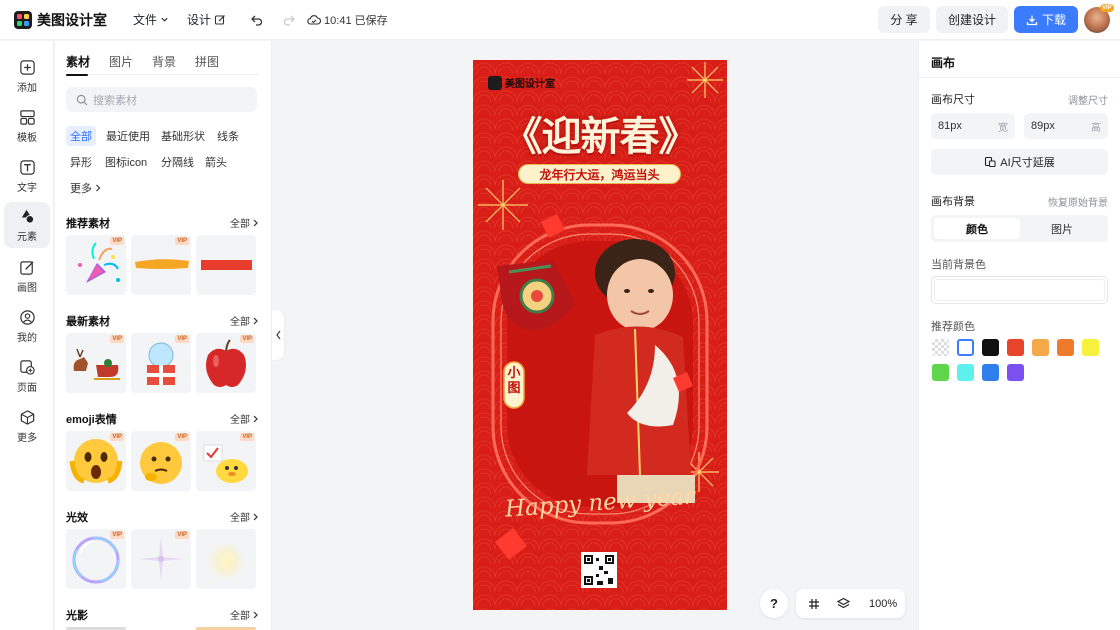  I want to click on panel-divider, so click(1019, 77).